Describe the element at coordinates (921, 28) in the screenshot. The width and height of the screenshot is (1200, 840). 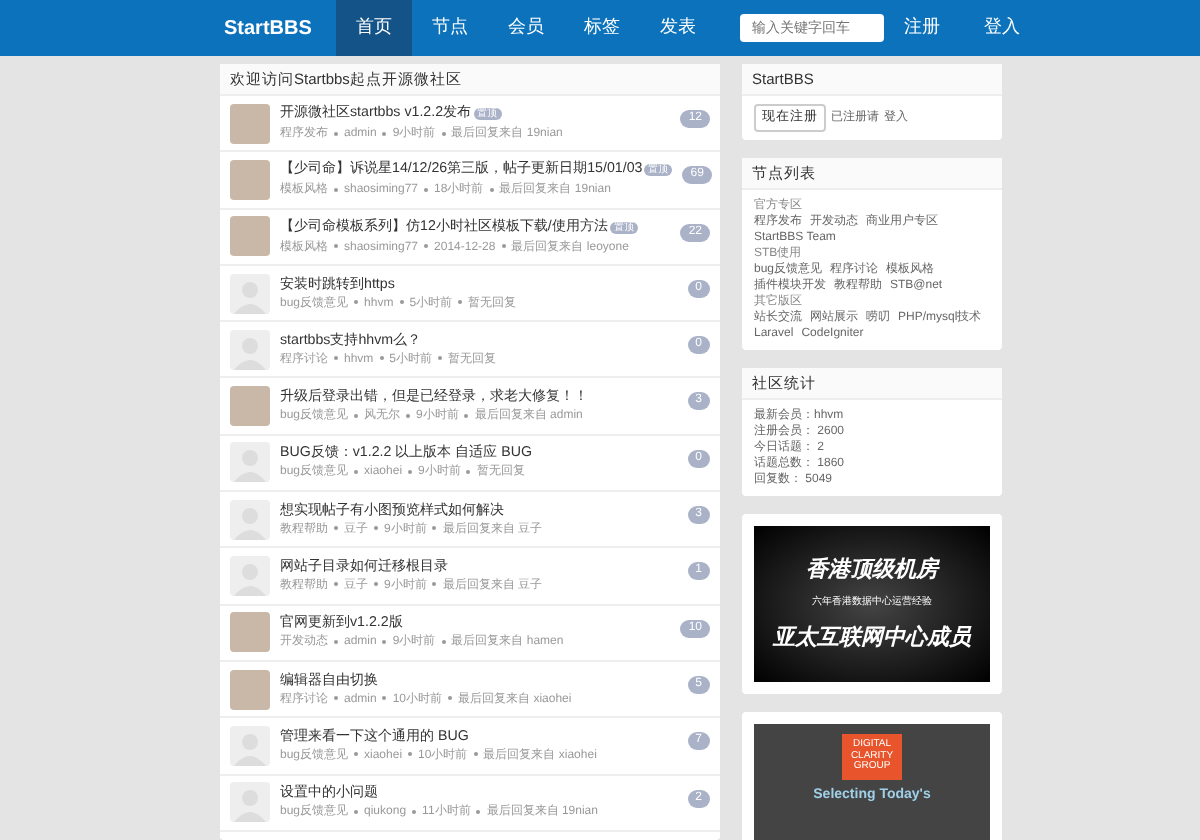
I see `nav-link: 注册` at that location.